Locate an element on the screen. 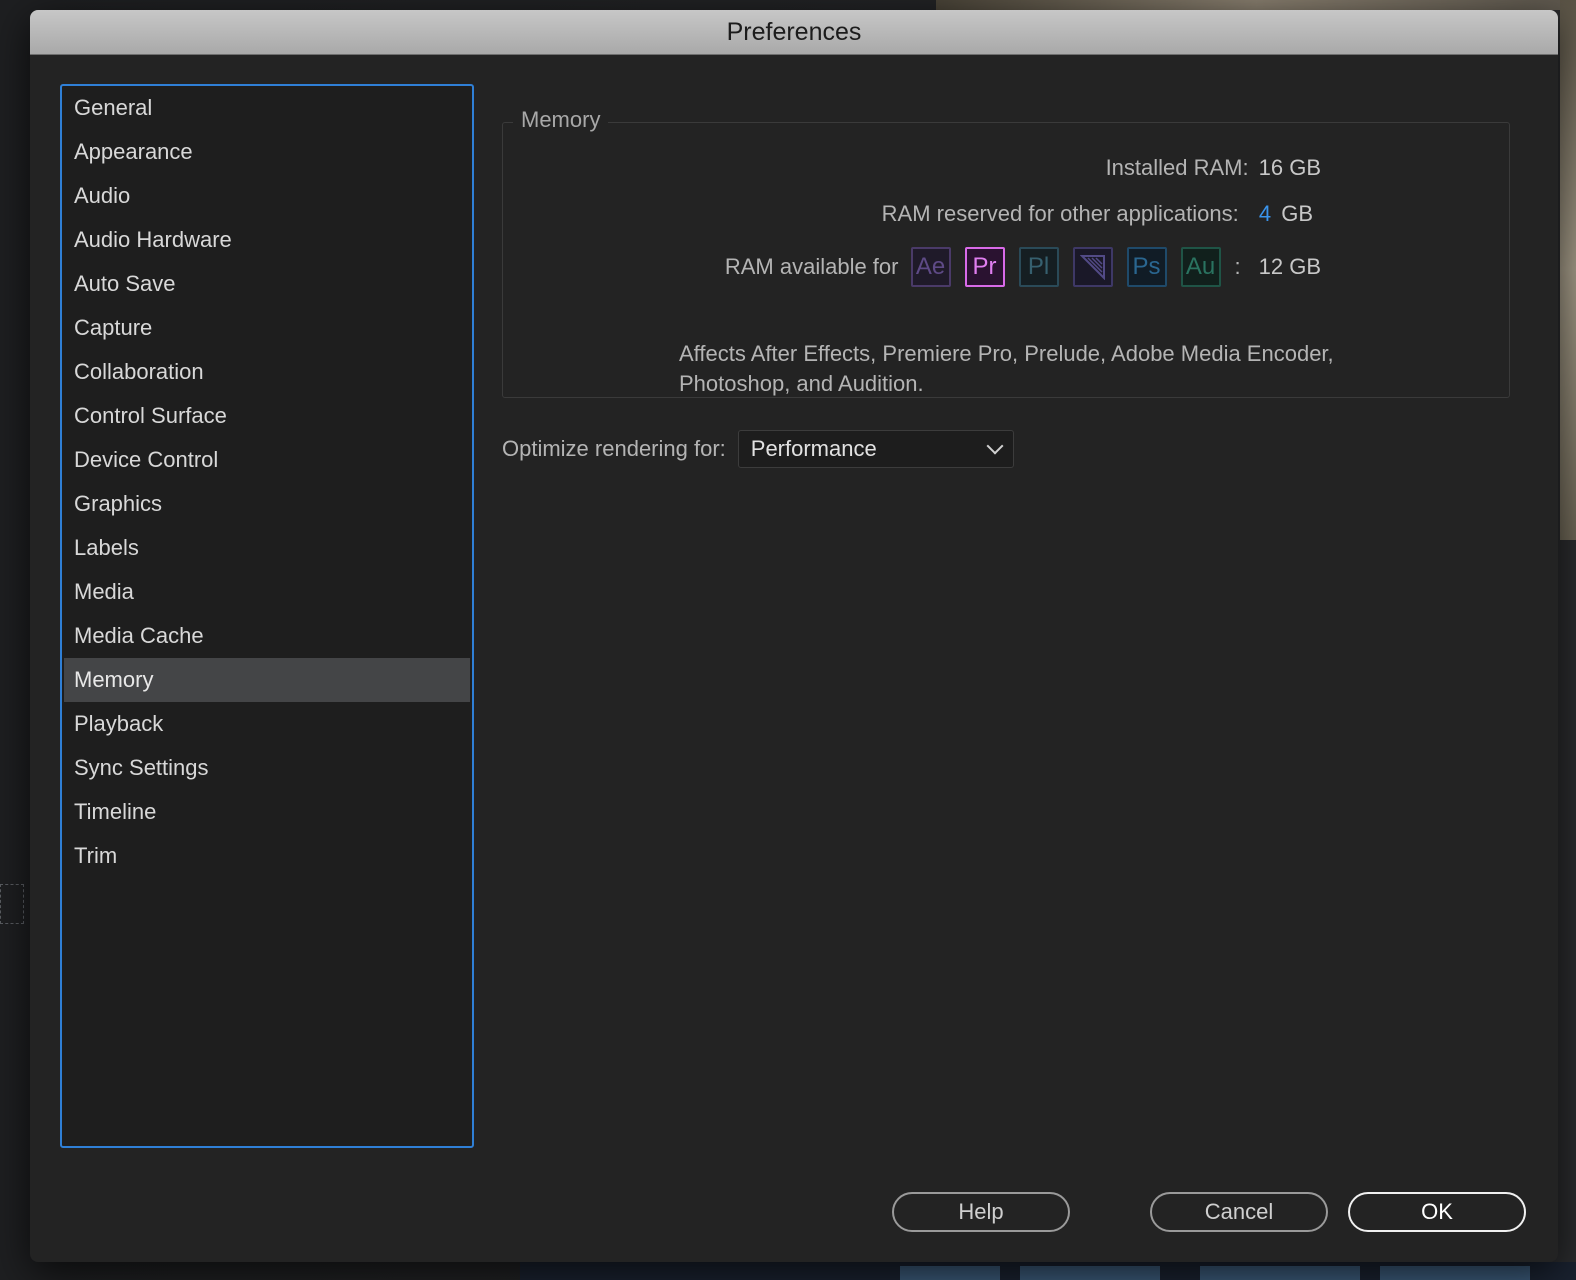 The width and height of the screenshot is (1576, 1280). sidebar-item-label: Auto Save is located at coordinates (125, 283).